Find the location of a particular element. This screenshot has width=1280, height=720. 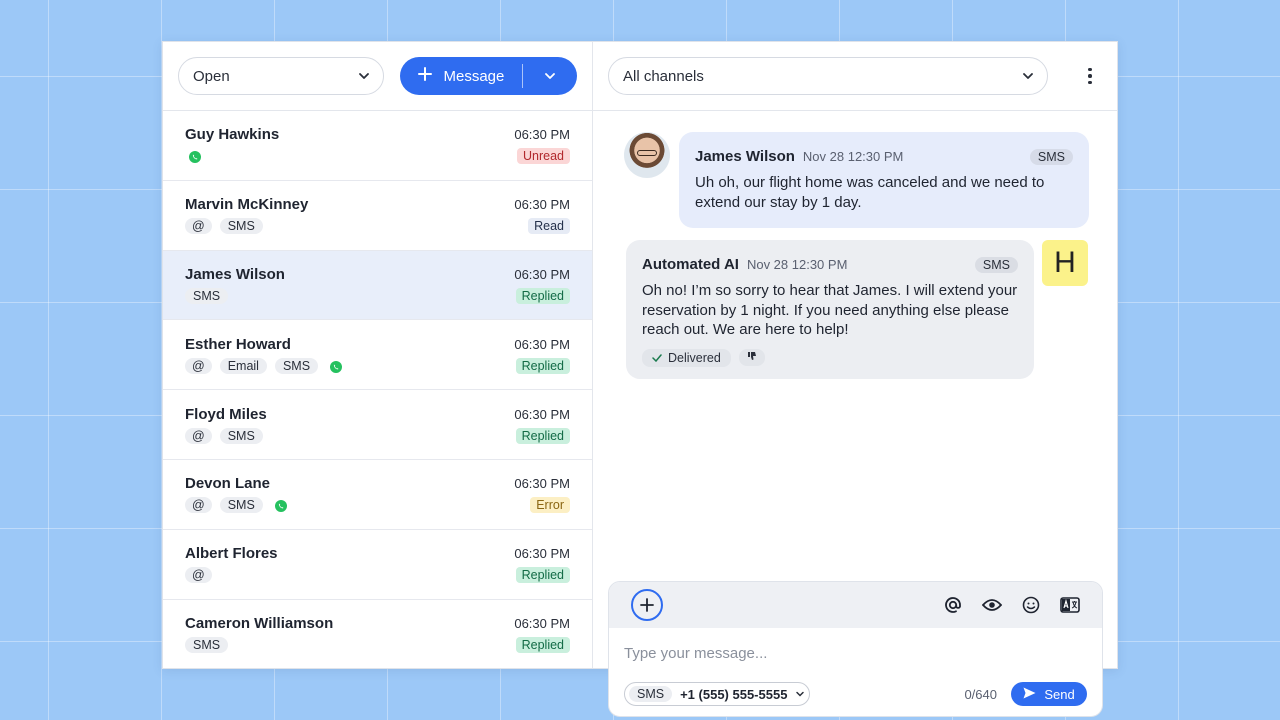

conversation-item: James Wilson 06:30 PM SMS Replied is located at coordinates (377, 285).